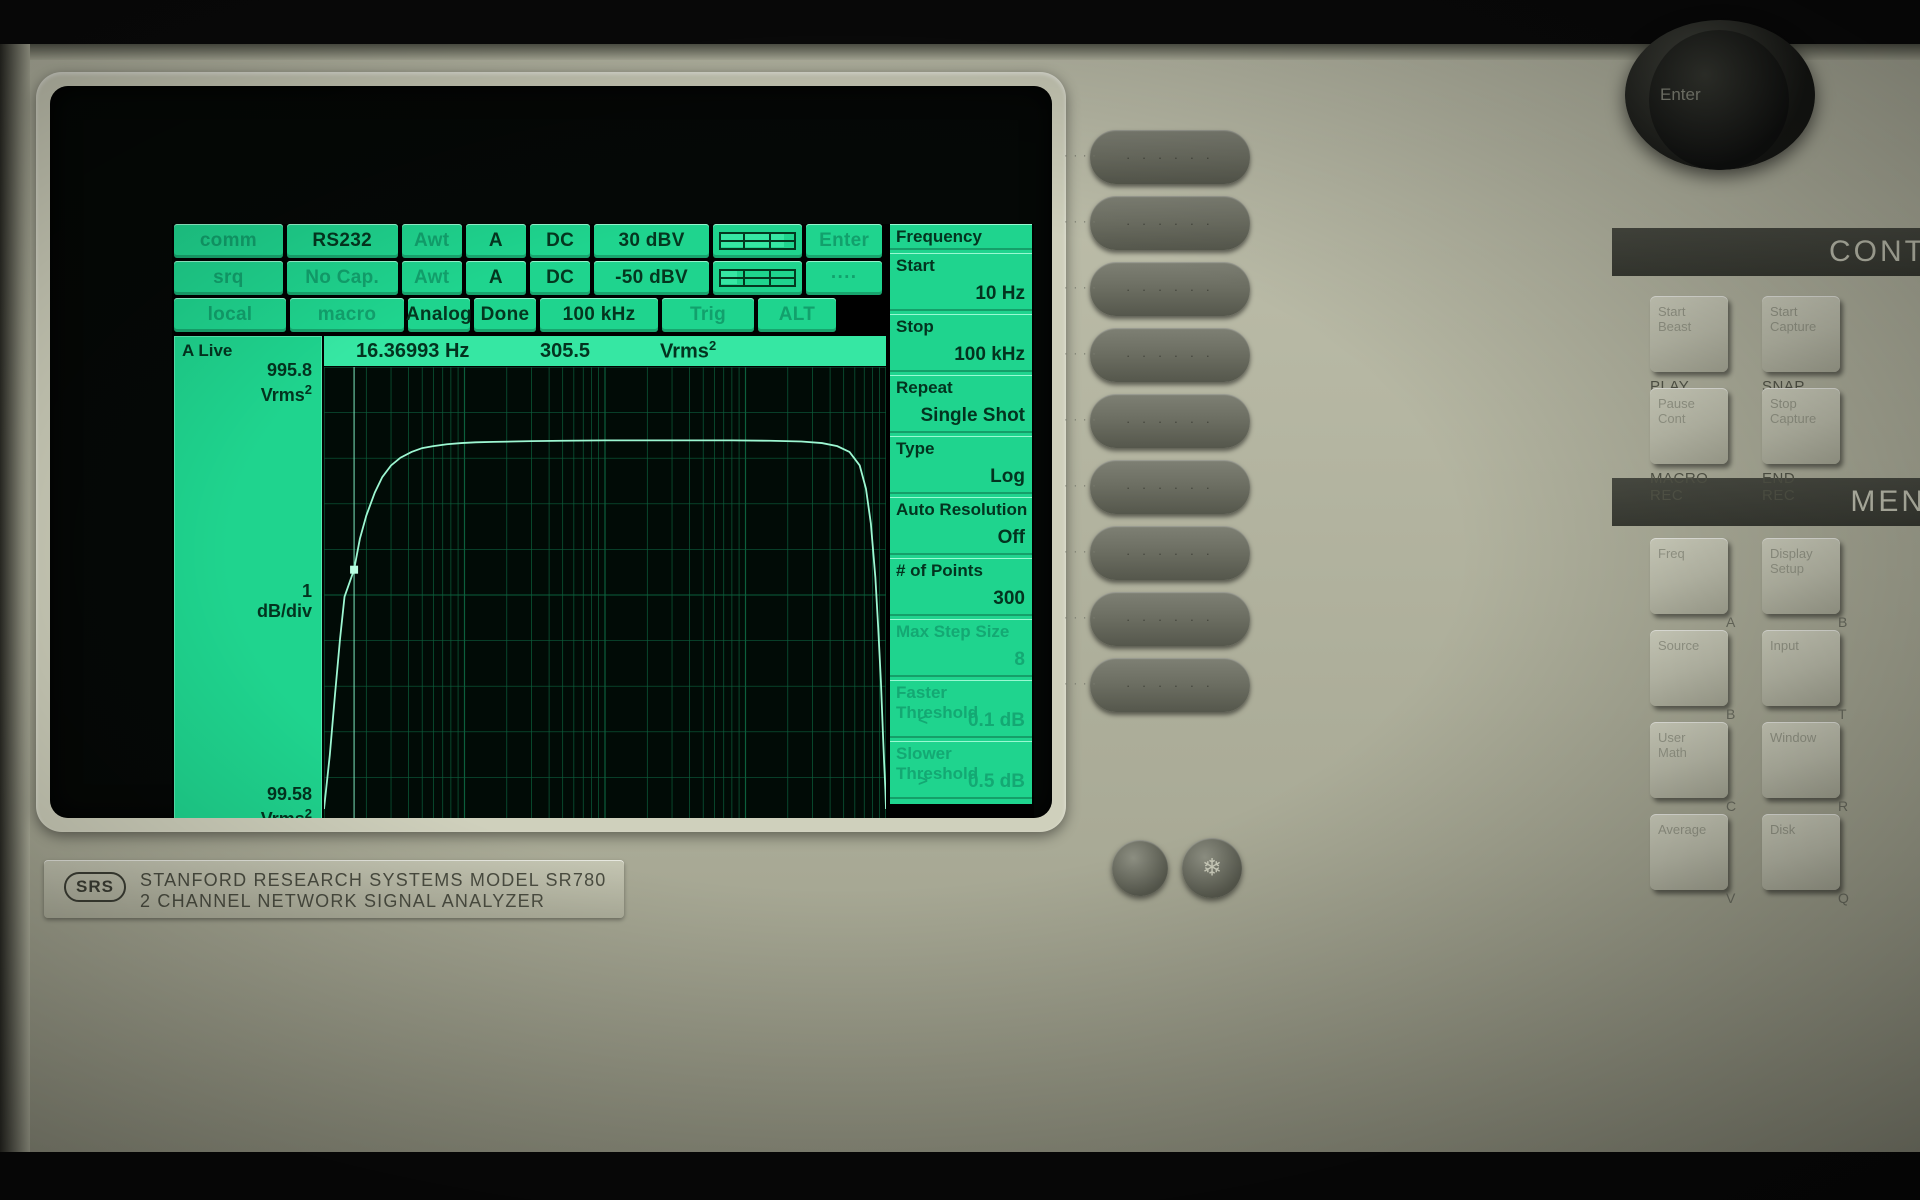 The image size is (1920, 1200). Describe the element at coordinates (207, 350) in the screenshot. I see `trace-label: A Live` at that location.